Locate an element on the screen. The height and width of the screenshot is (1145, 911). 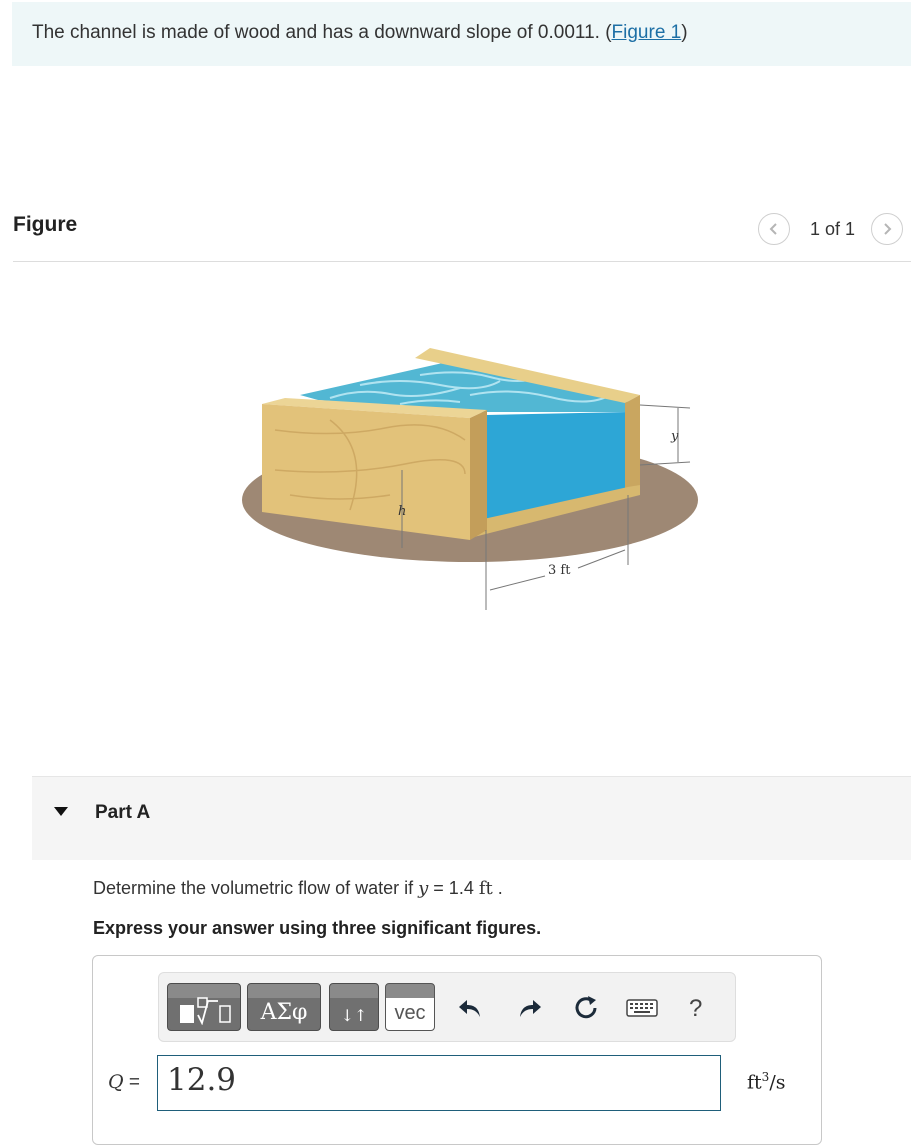
link-paren-close: ) is located at coordinates (684, 32).